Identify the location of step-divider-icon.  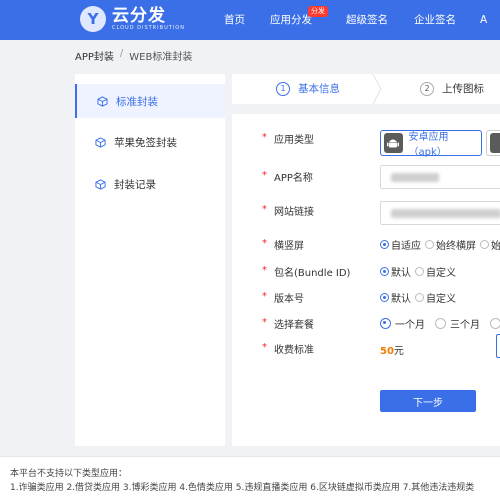
(377, 89).